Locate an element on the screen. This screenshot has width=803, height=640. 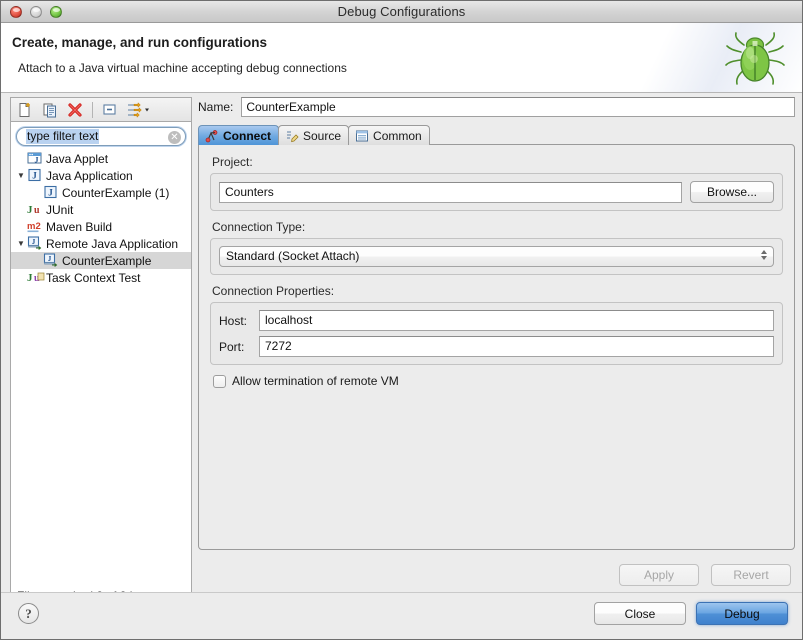
tree-item-label: CounterExample (1) is located at coordinates (116, 192).